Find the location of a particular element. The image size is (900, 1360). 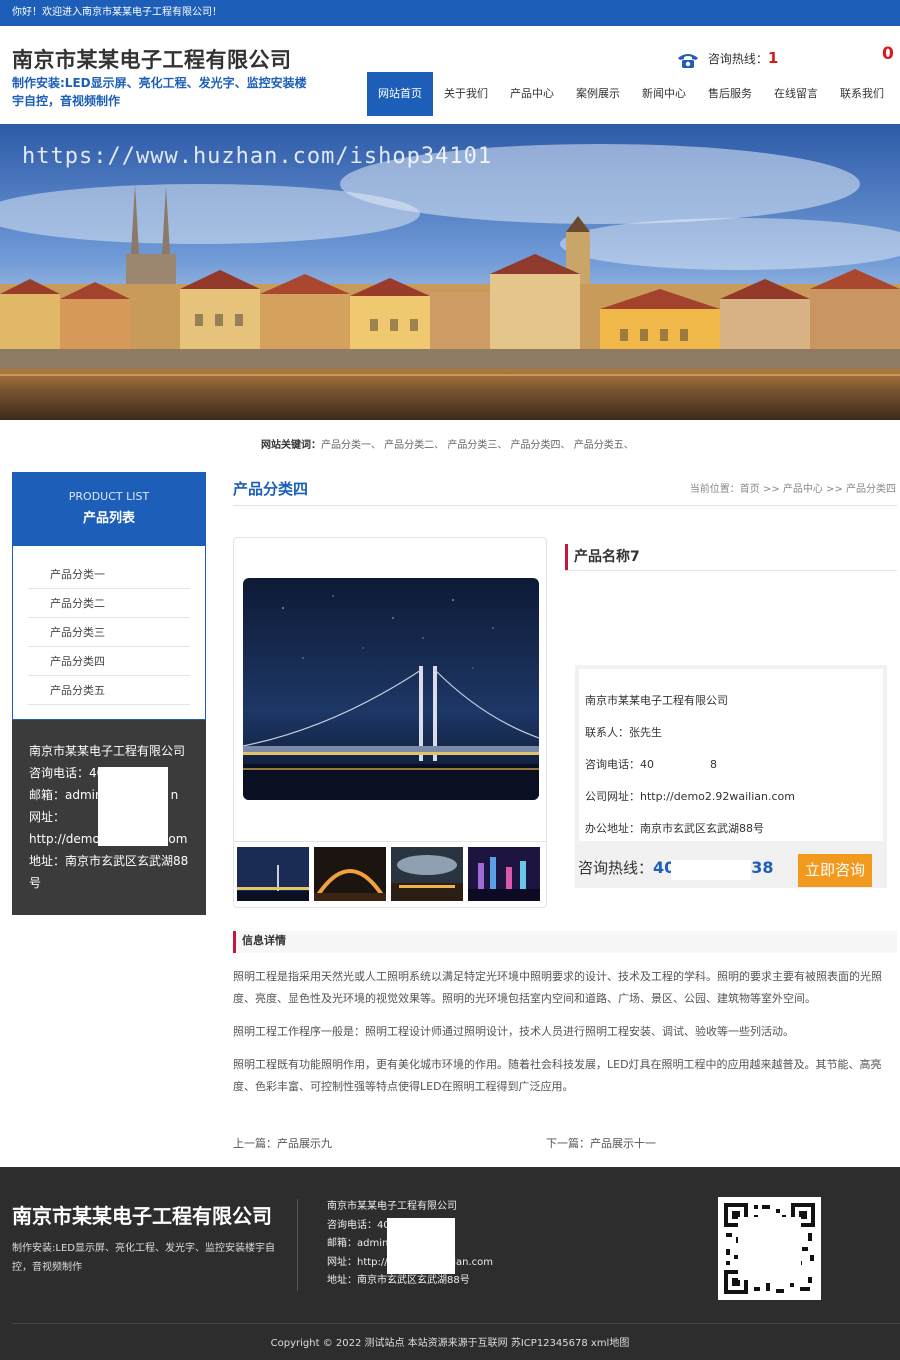

sidebar-contact-company: 南京市某某电子工程有限公司 is located at coordinates (107, 751).